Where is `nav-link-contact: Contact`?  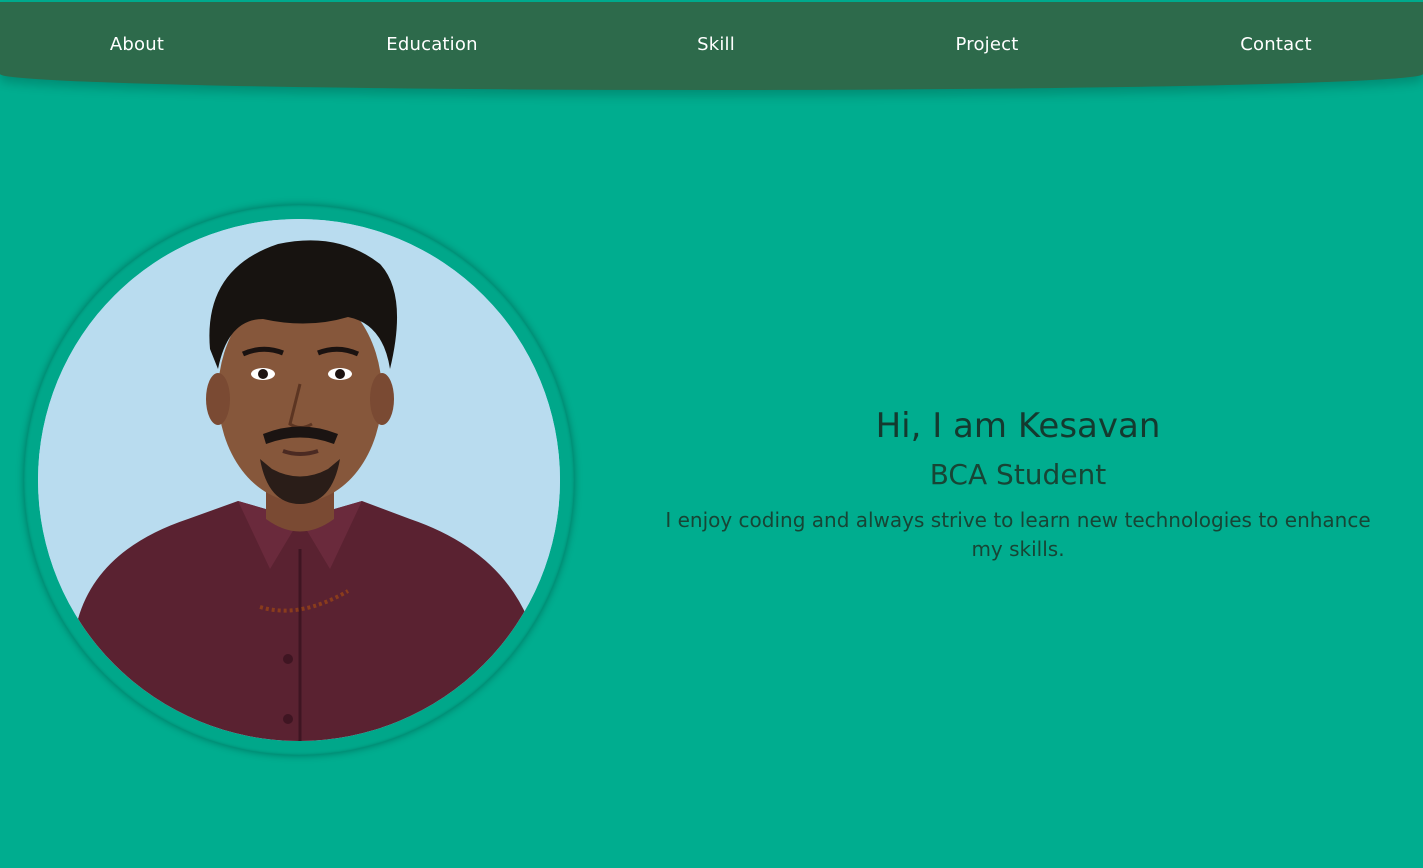
nav-link-contact: Contact is located at coordinates (1275, 44).